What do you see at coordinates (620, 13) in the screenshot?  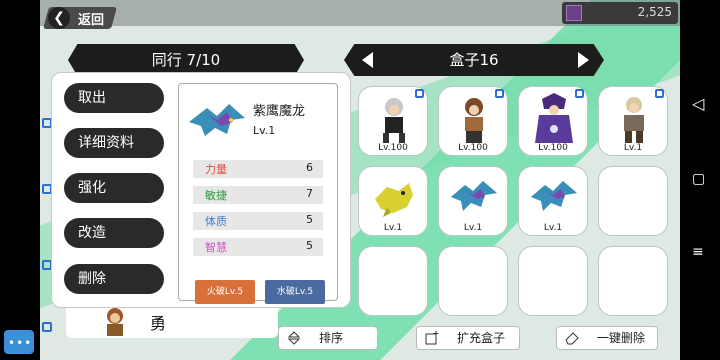 I see `currency-box: 2,525` at bounding box center [620, 13].